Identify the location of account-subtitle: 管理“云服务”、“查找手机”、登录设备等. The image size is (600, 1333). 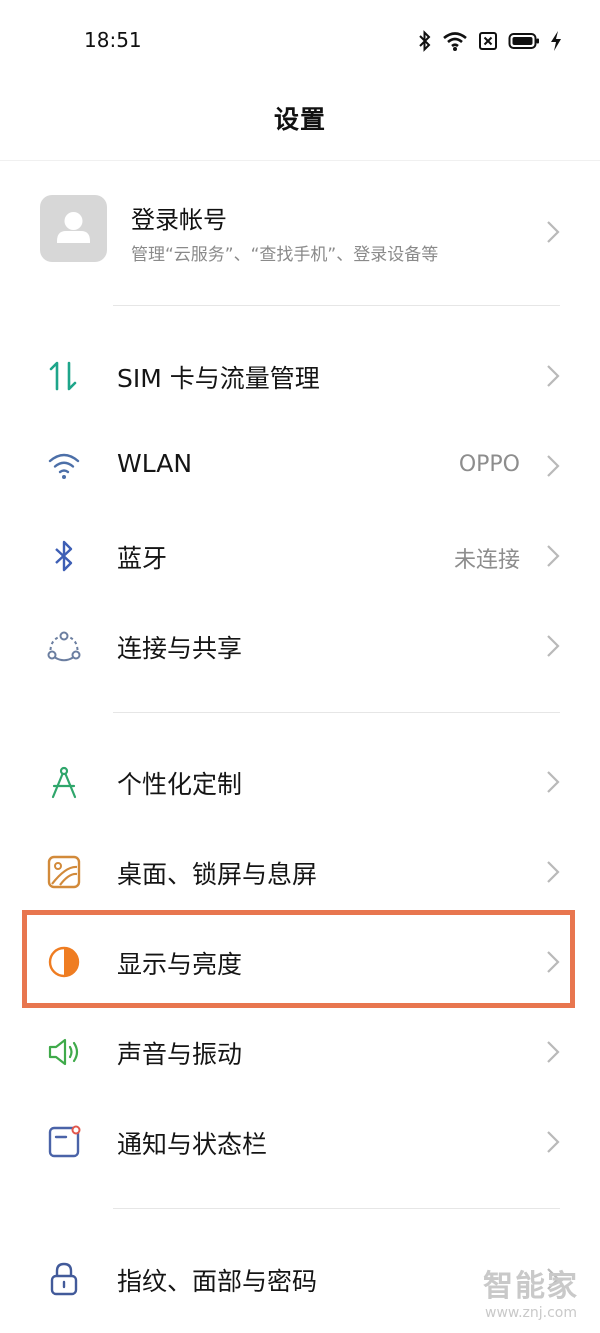
(285, 255).